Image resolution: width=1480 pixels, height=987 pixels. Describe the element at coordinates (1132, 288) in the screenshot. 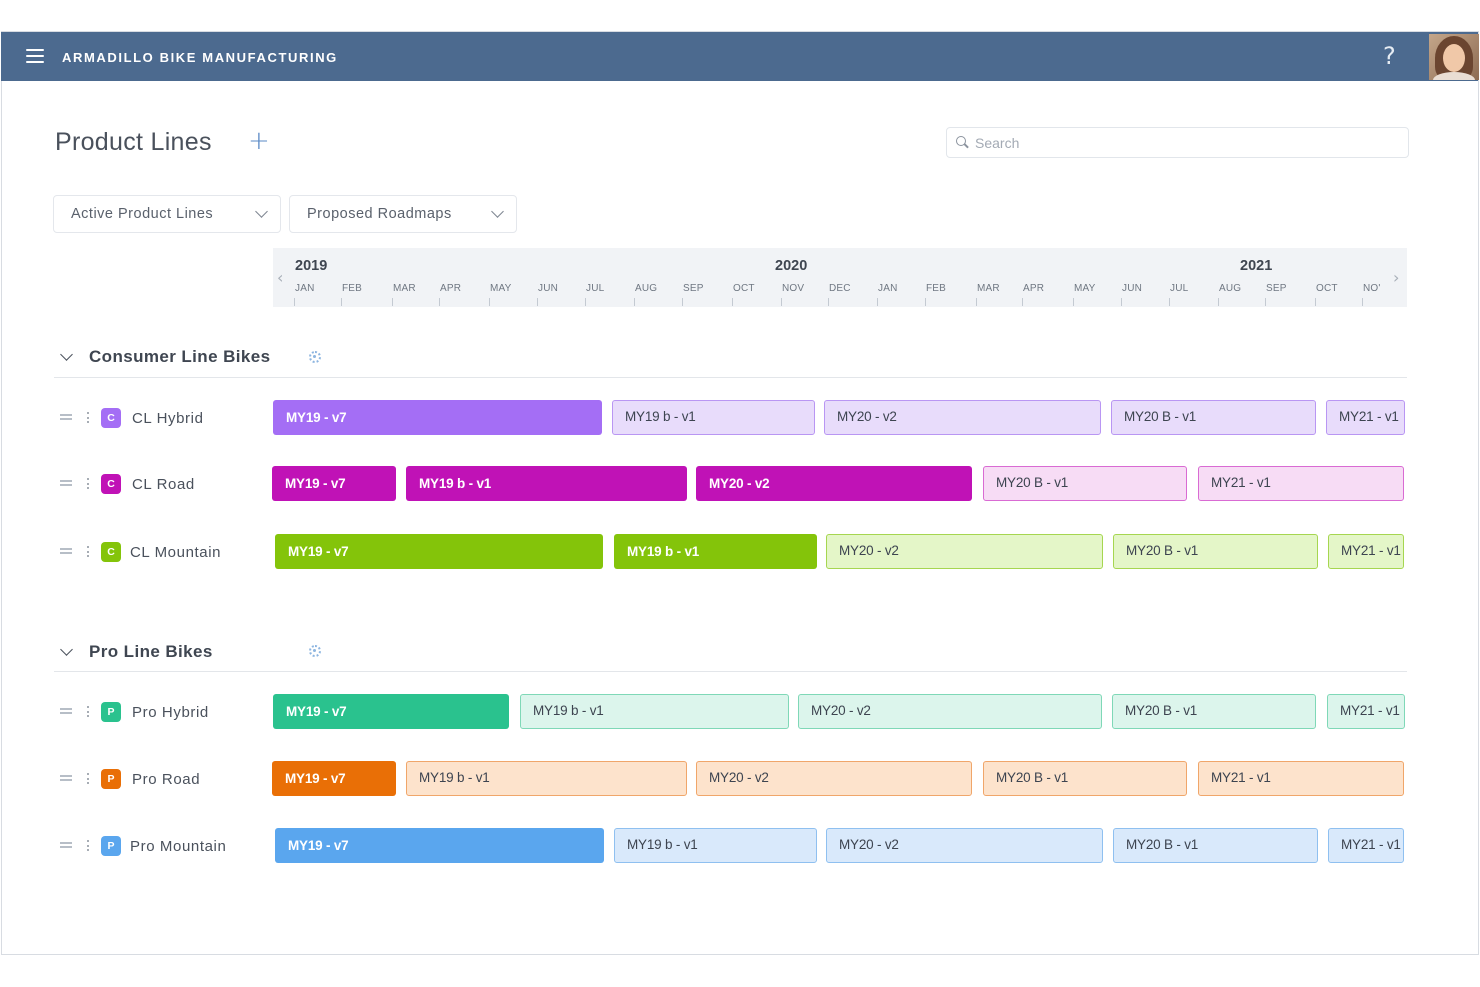

I see `timeline-month: JUN` at that location.